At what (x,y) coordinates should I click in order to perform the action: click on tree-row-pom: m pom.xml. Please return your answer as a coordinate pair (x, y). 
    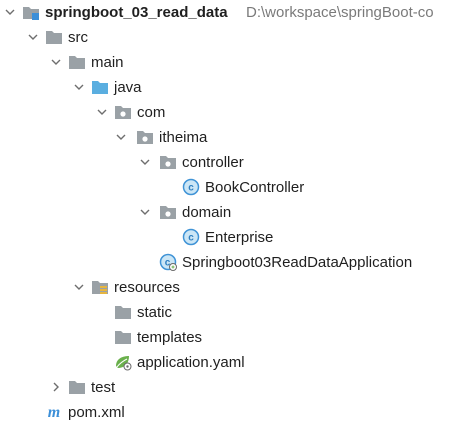
    Looking at the image, I should click on (224, 412).